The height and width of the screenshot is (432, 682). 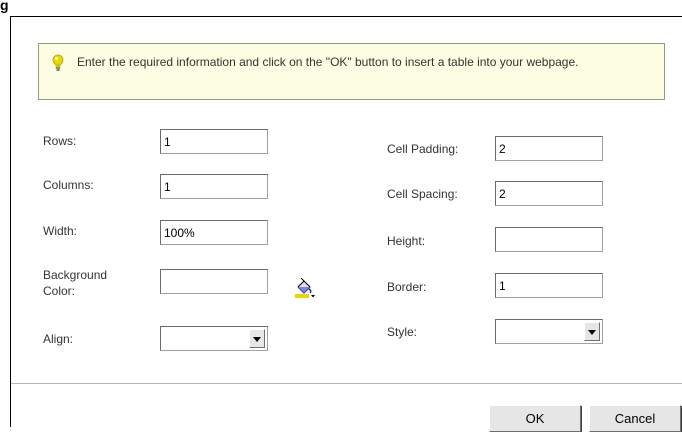 What do you see at coordinates (60, 141) in the screenshot?
I see `rows-label: Rows:` at bounding box center [60, 141].